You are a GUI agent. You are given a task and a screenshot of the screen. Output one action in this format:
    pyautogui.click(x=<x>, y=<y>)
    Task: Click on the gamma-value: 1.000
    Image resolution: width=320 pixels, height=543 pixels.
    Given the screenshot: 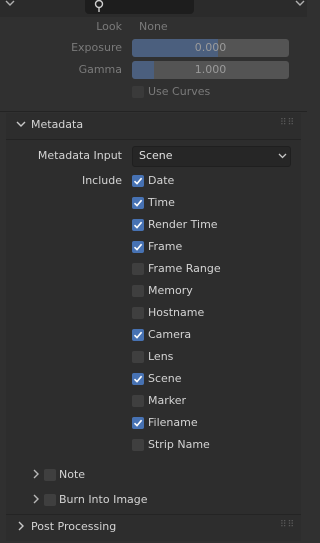 What is the action you would take?
    pyautogui.click(x=210, y=69)
    